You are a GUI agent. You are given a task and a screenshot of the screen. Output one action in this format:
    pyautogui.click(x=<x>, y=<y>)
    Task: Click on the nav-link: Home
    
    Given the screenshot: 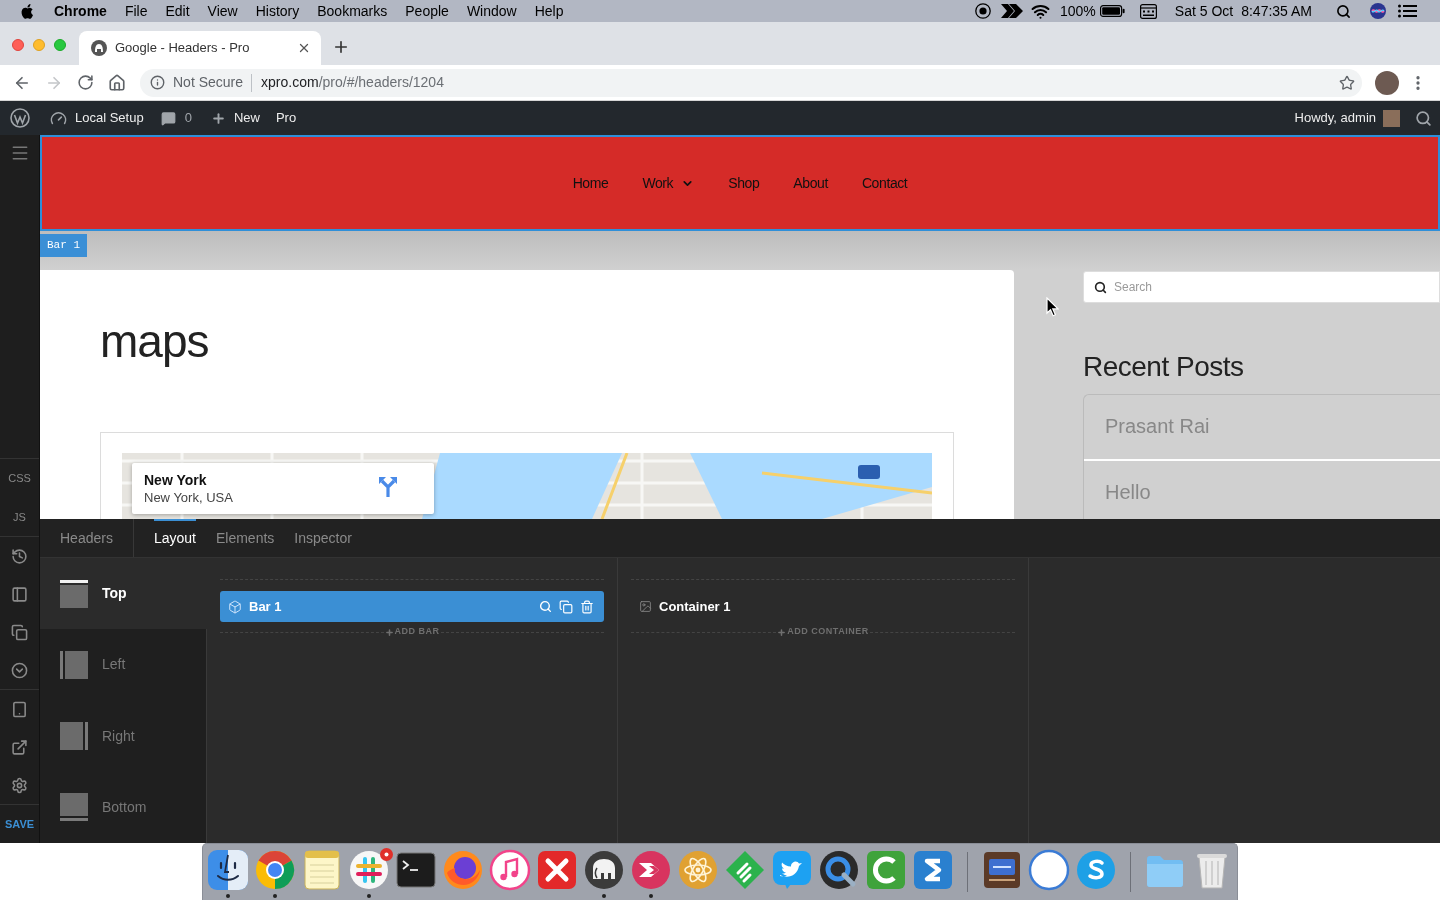 What is the action you would take?
    pyautogui.click(x=590, y=183)
    